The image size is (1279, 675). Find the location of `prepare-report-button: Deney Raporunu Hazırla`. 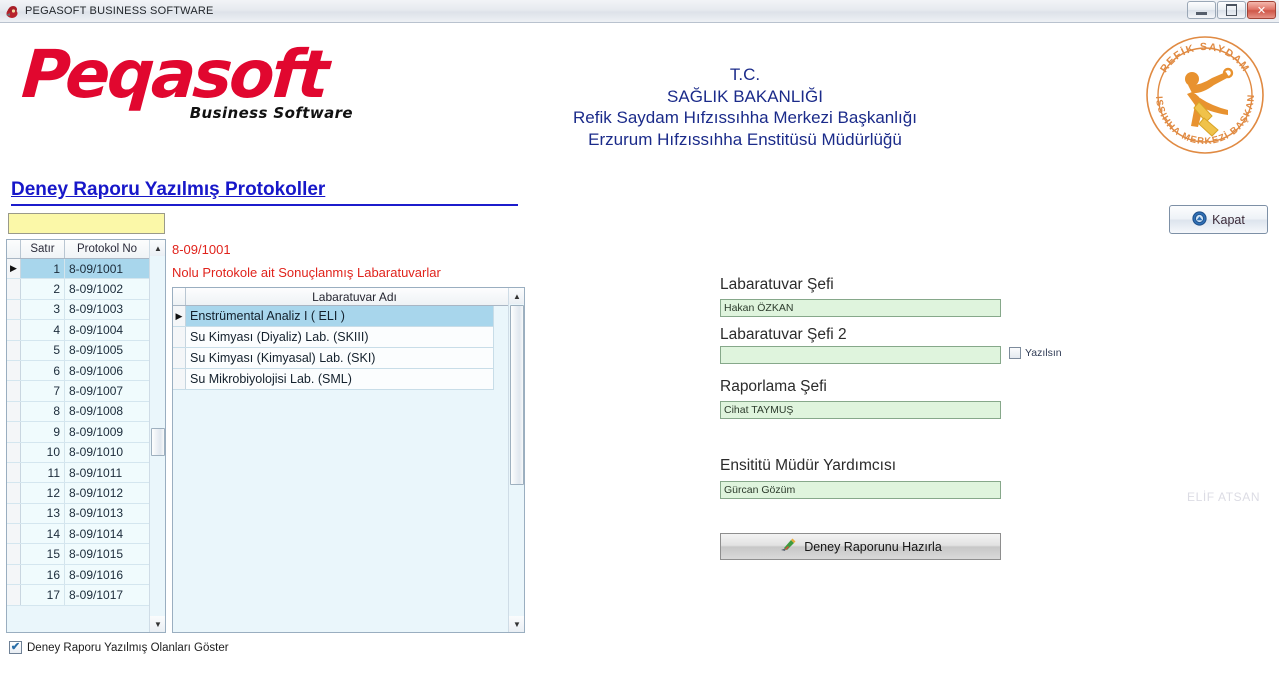

prepare-report-button: Deney Raporunu Hazırla is located at coordinates (860, 546).